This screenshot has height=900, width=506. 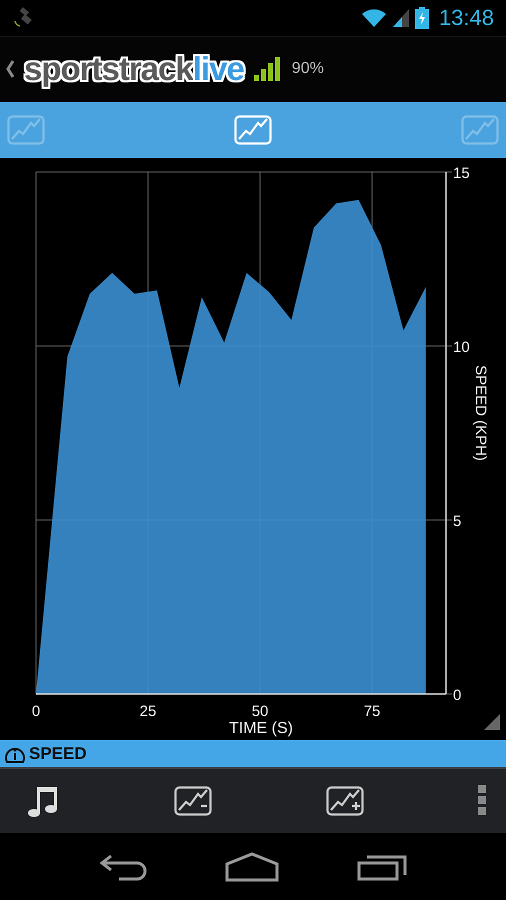 I want to click on signal-bars-icon, so click(x=268, y=69).